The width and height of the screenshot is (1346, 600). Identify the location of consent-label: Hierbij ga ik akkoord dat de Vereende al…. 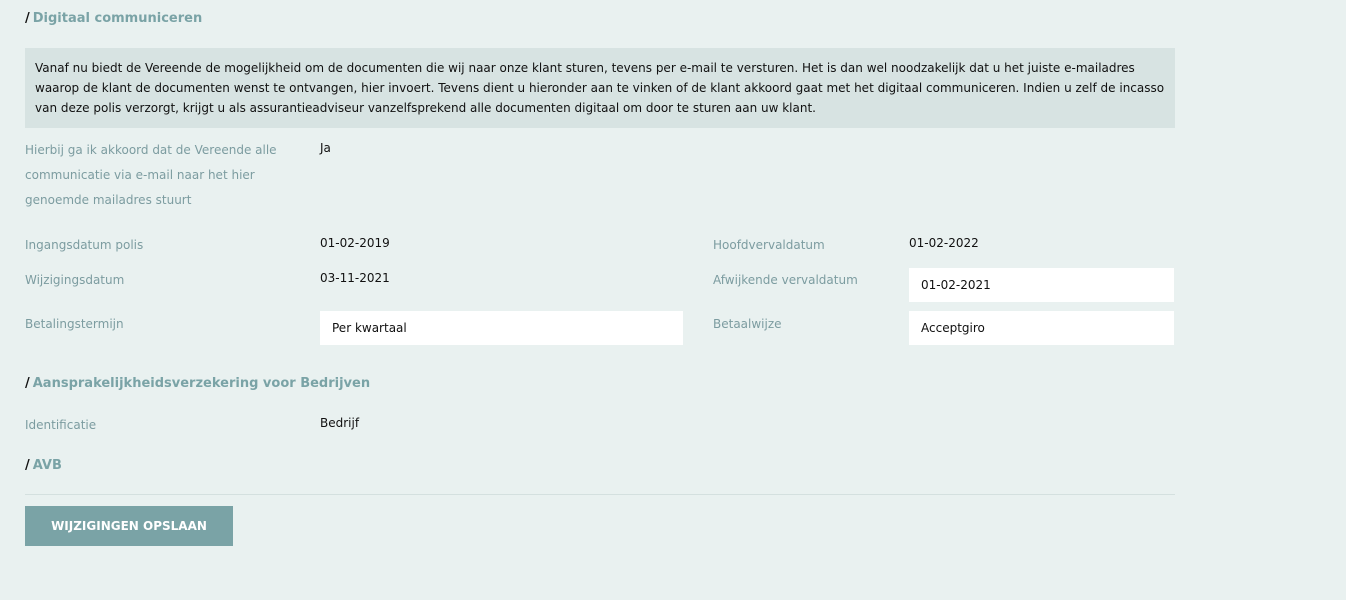
(151, 175).